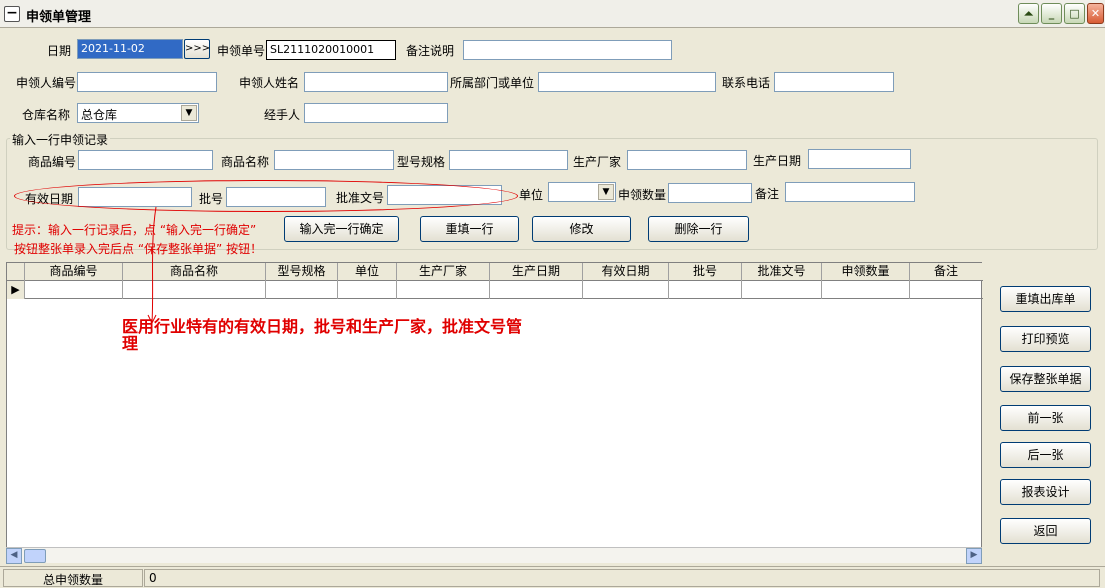 Image resolution: width=1105 pixels, height=588 pixels. Describe the element at coordinates (627, 82) in the screenshot. I see `department-field` at that location.